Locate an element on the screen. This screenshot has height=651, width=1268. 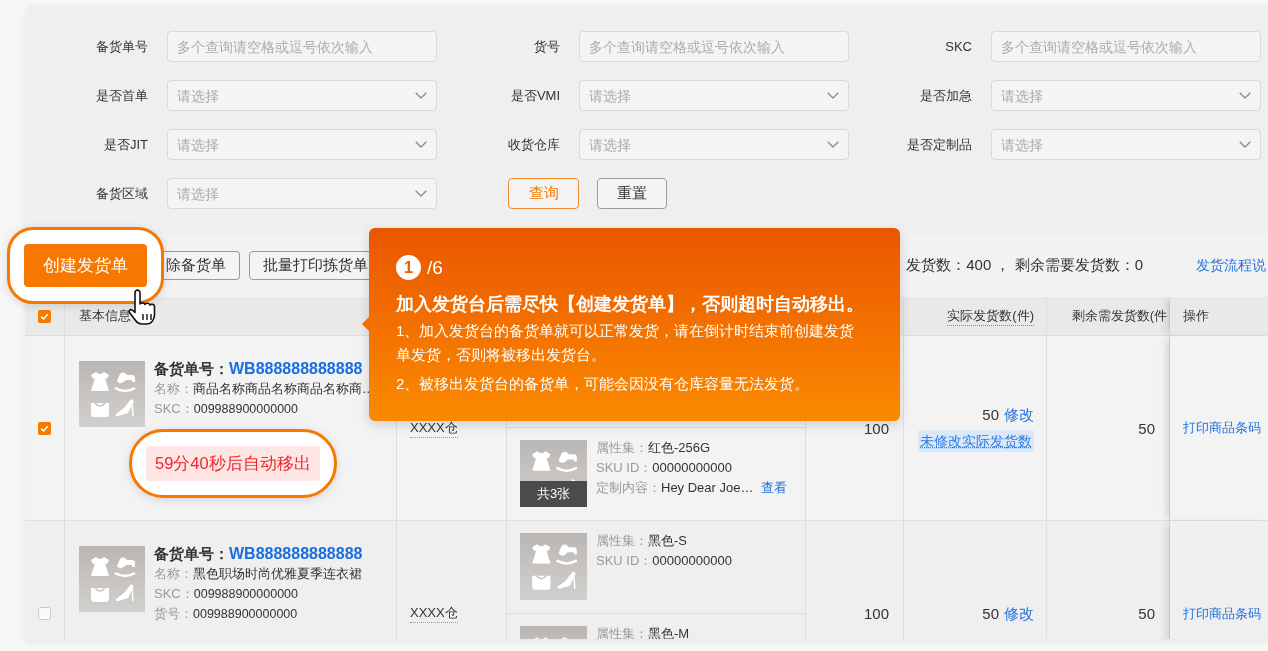
field-value: 黑色-M is located at coordinates (669, 632).